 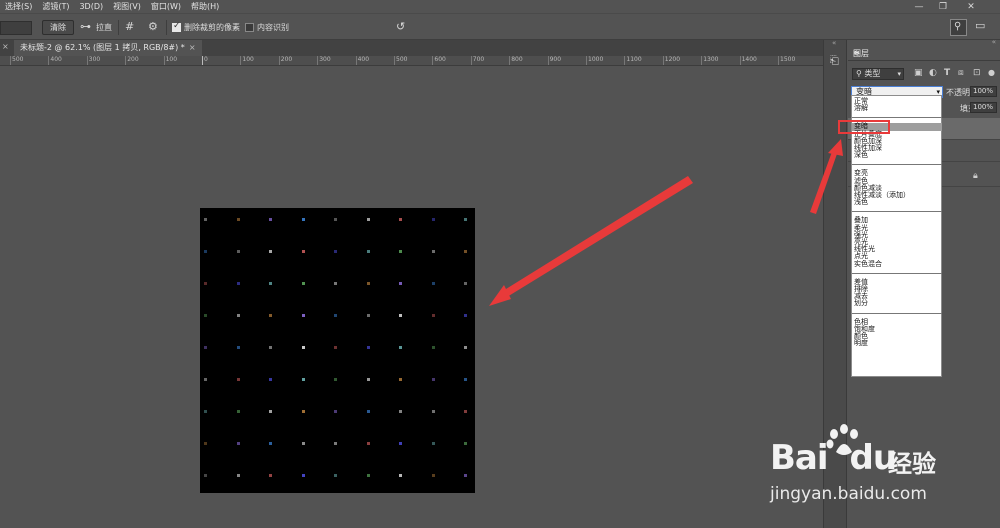 I want to click on arrow-shaft-left, so click(x=595, y=238).